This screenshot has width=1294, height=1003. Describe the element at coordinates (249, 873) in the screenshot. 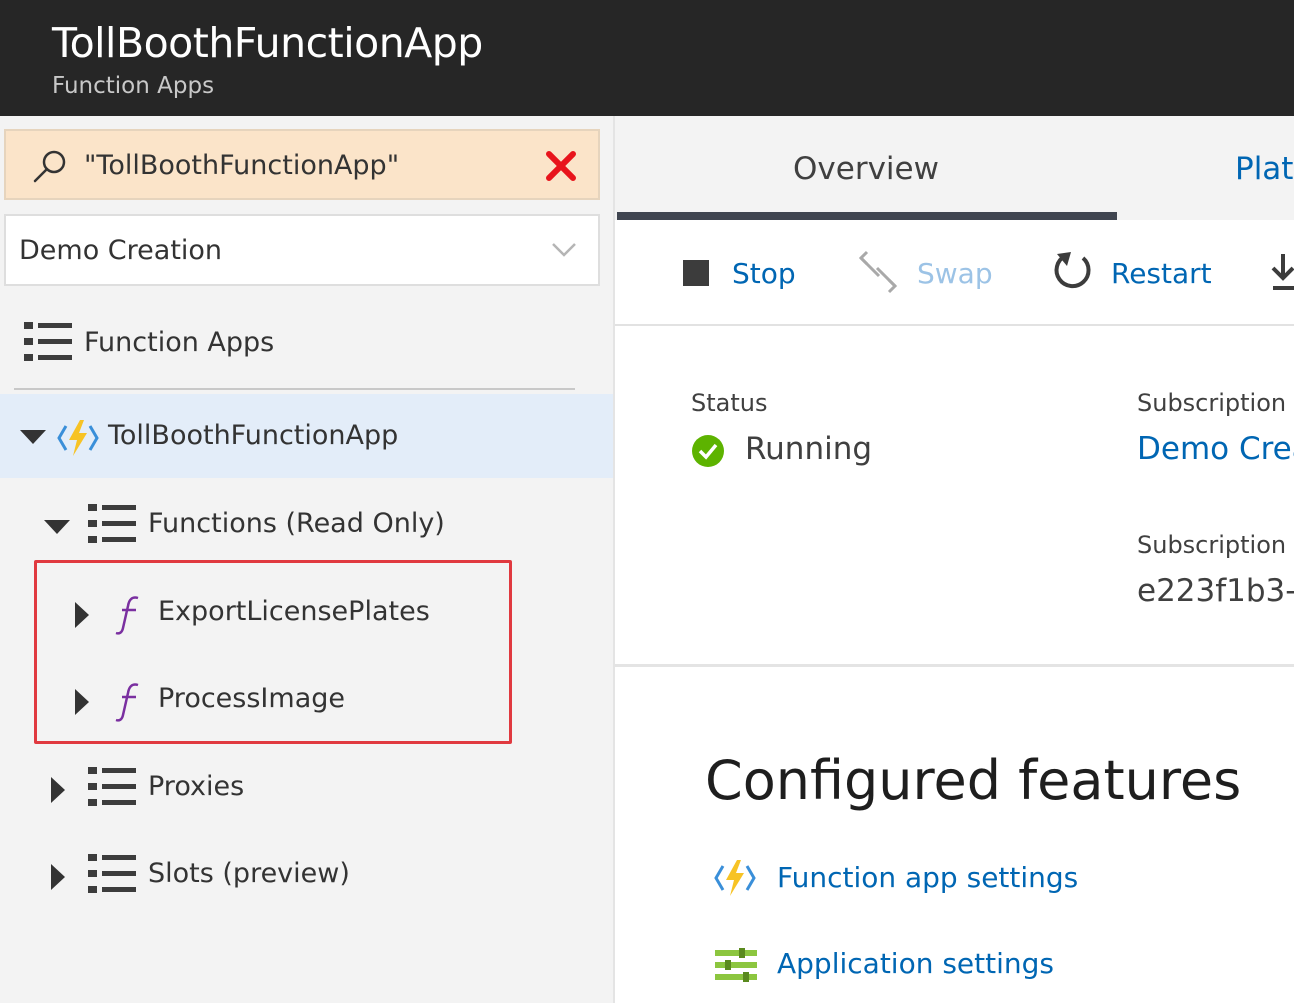

I see `tree-item-label: Slots (preview)` at that location.